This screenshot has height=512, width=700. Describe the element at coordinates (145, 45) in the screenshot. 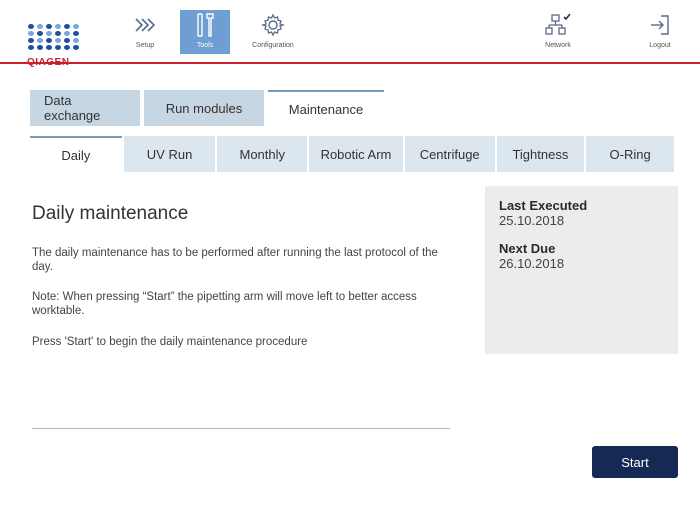

I see `nav-setup-label: Setup` at that location.